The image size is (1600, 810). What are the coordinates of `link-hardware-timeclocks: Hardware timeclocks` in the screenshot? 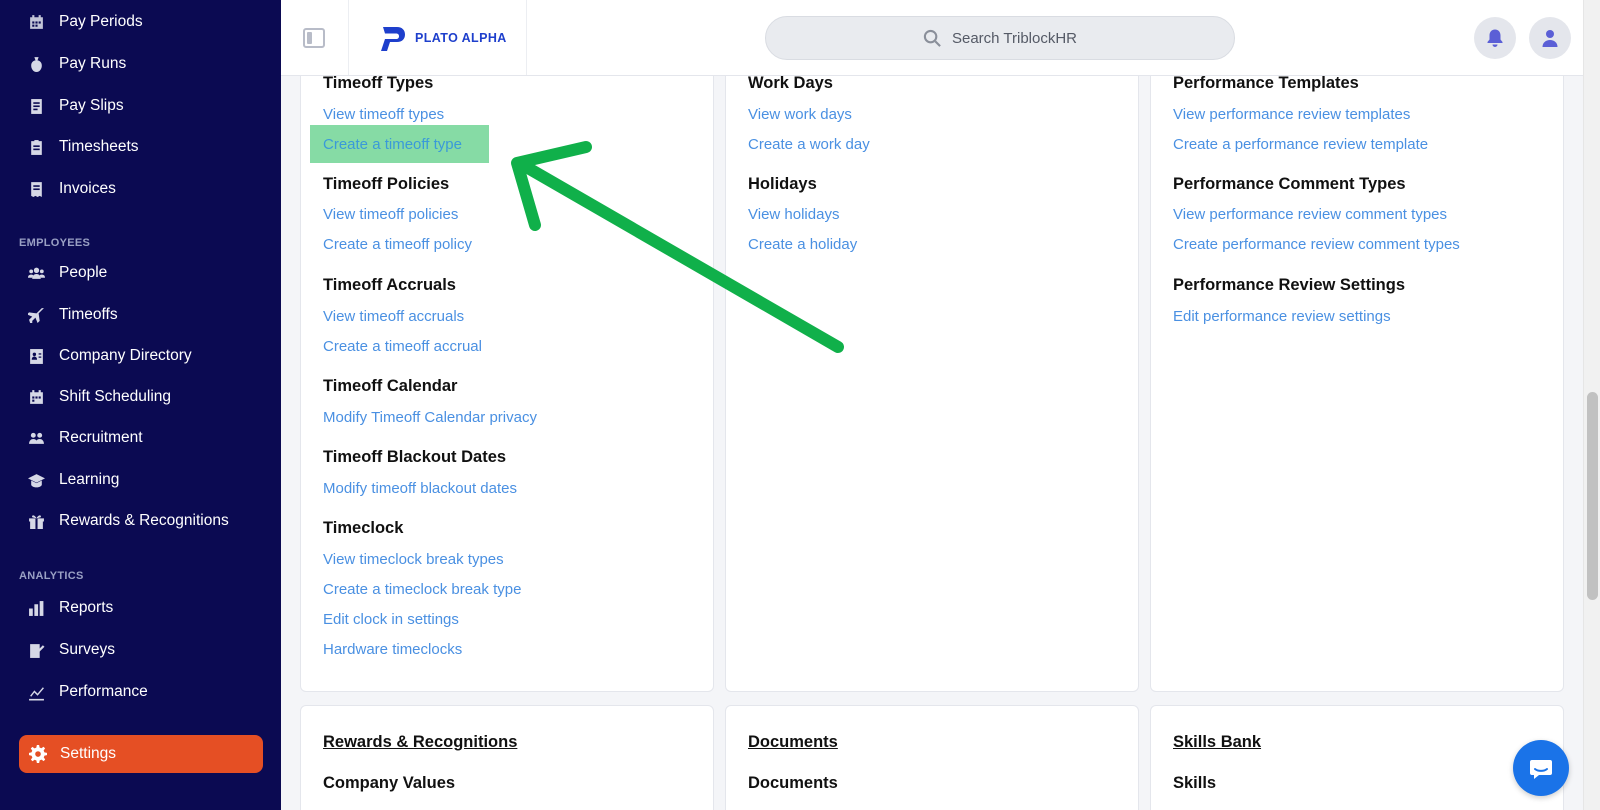 It's located at (392, 649).